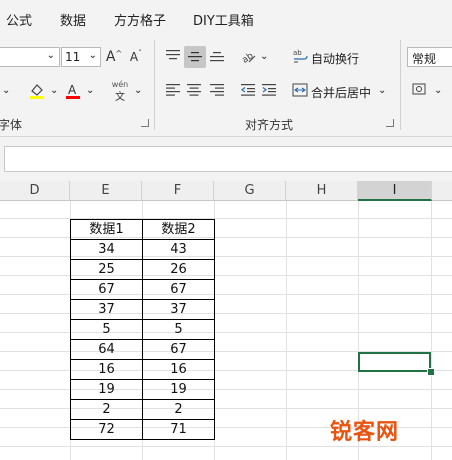  Describe the element at coordinates (322, 191) in the screenshot. I see `column-header-h: H` at that location.